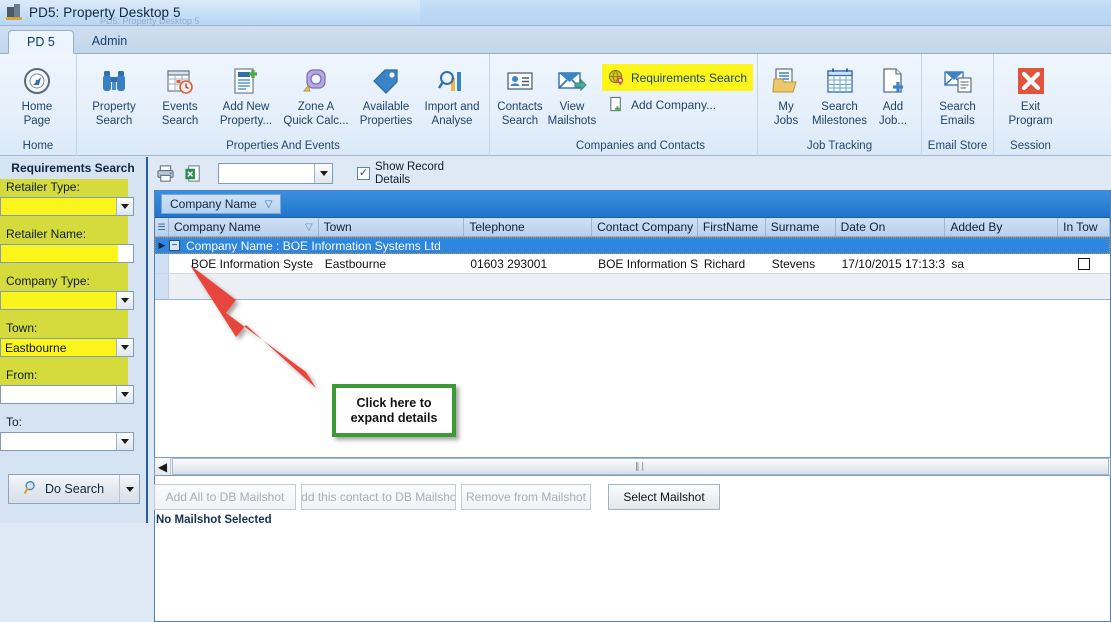  I want to click on select-mailshot-button: Select Mailshot, so click(664, 497).